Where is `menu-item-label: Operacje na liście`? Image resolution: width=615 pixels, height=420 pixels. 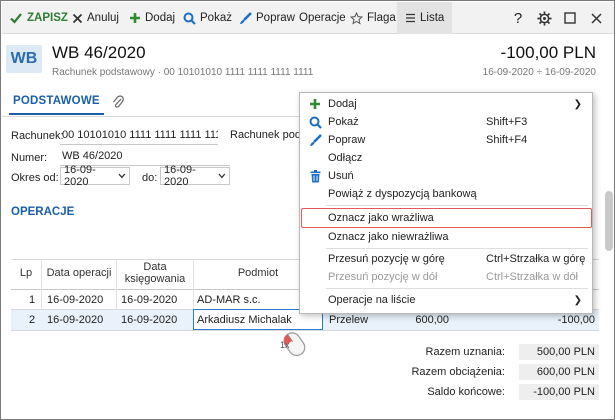 menu-item-label: Operacje na liście is located at coordinates (372, 300).